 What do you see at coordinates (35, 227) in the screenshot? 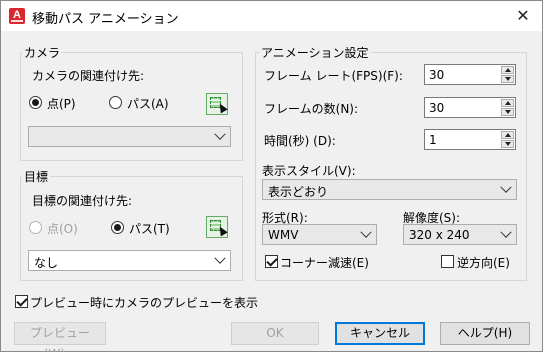
I see `target-point-radio` at bounding box center [35, 227].